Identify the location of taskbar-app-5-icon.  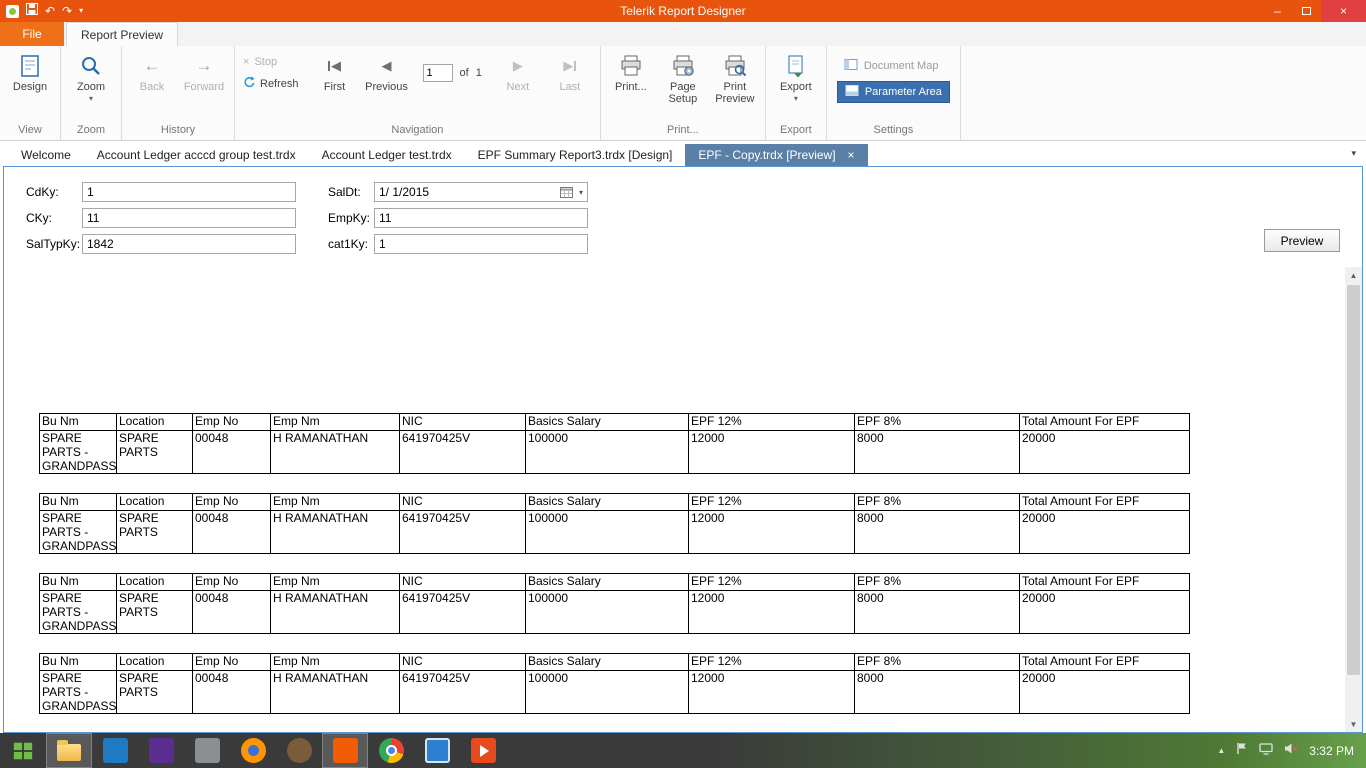
(437, 750).